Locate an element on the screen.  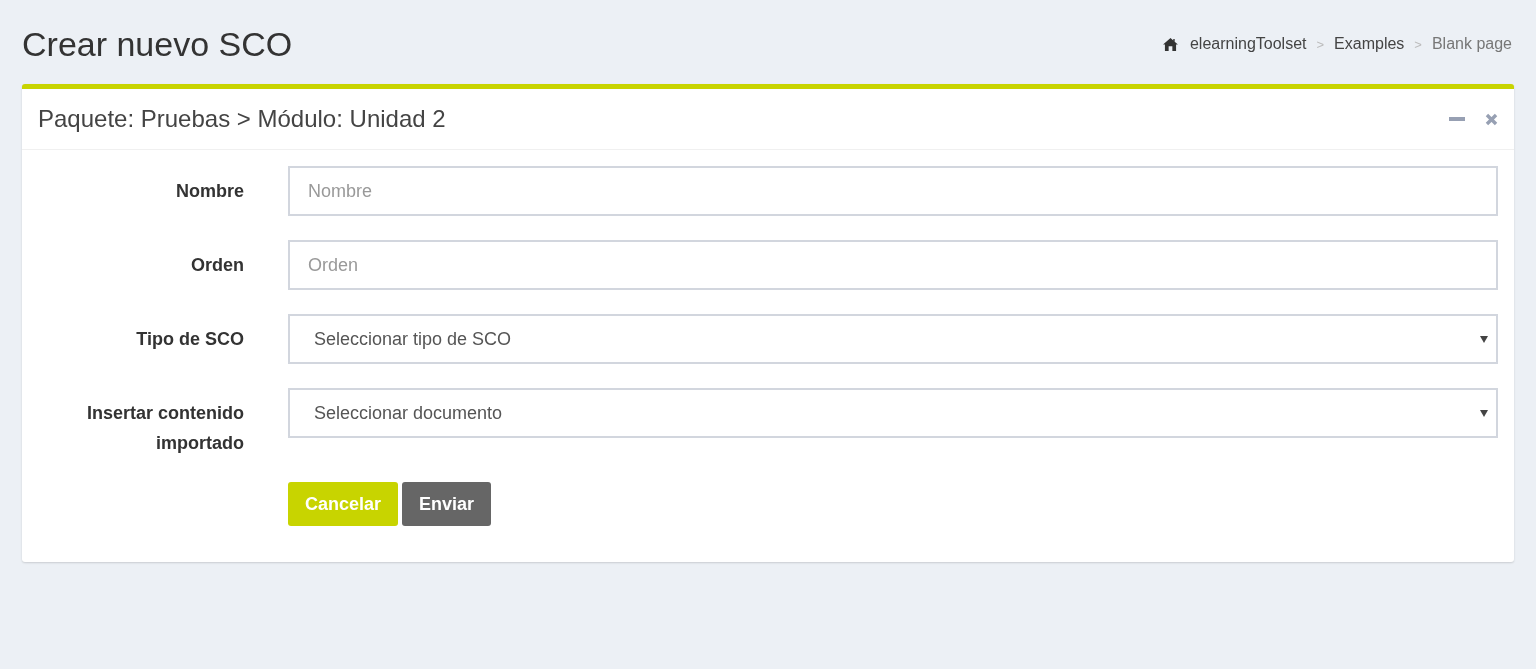
select-dropdown: Seleccionar documento is located at coordinates (893, 413).